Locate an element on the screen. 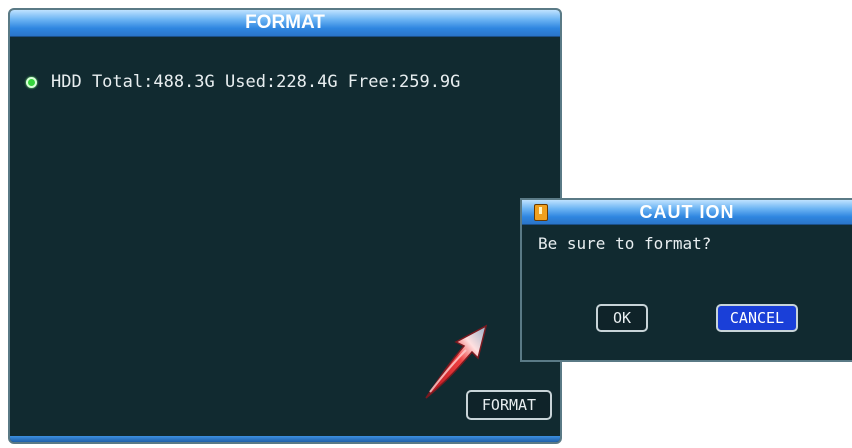 This screenshot has width=852, height=448. caution-message: Be sure to format? is located at coordinates (625, 243).